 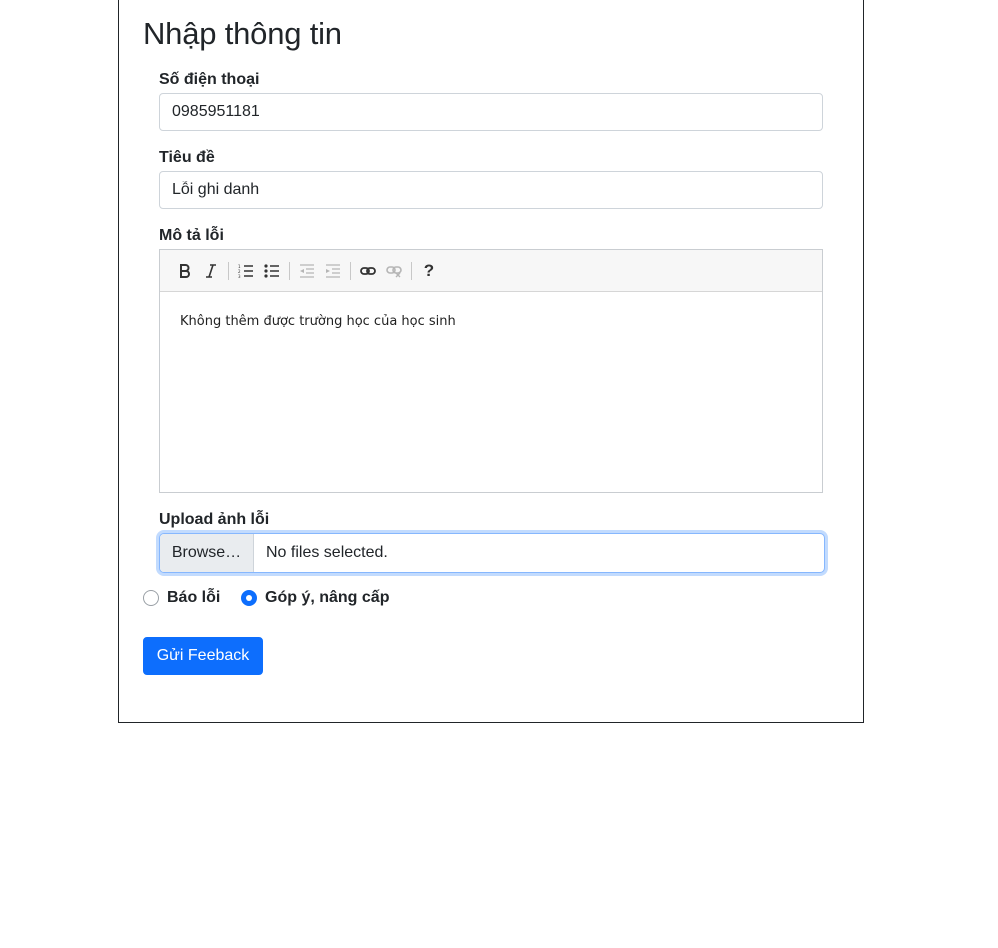 What do you see at coordinates (491, 190) in the screenshot?
I see `subject-input` at bounding box center [491, 190].